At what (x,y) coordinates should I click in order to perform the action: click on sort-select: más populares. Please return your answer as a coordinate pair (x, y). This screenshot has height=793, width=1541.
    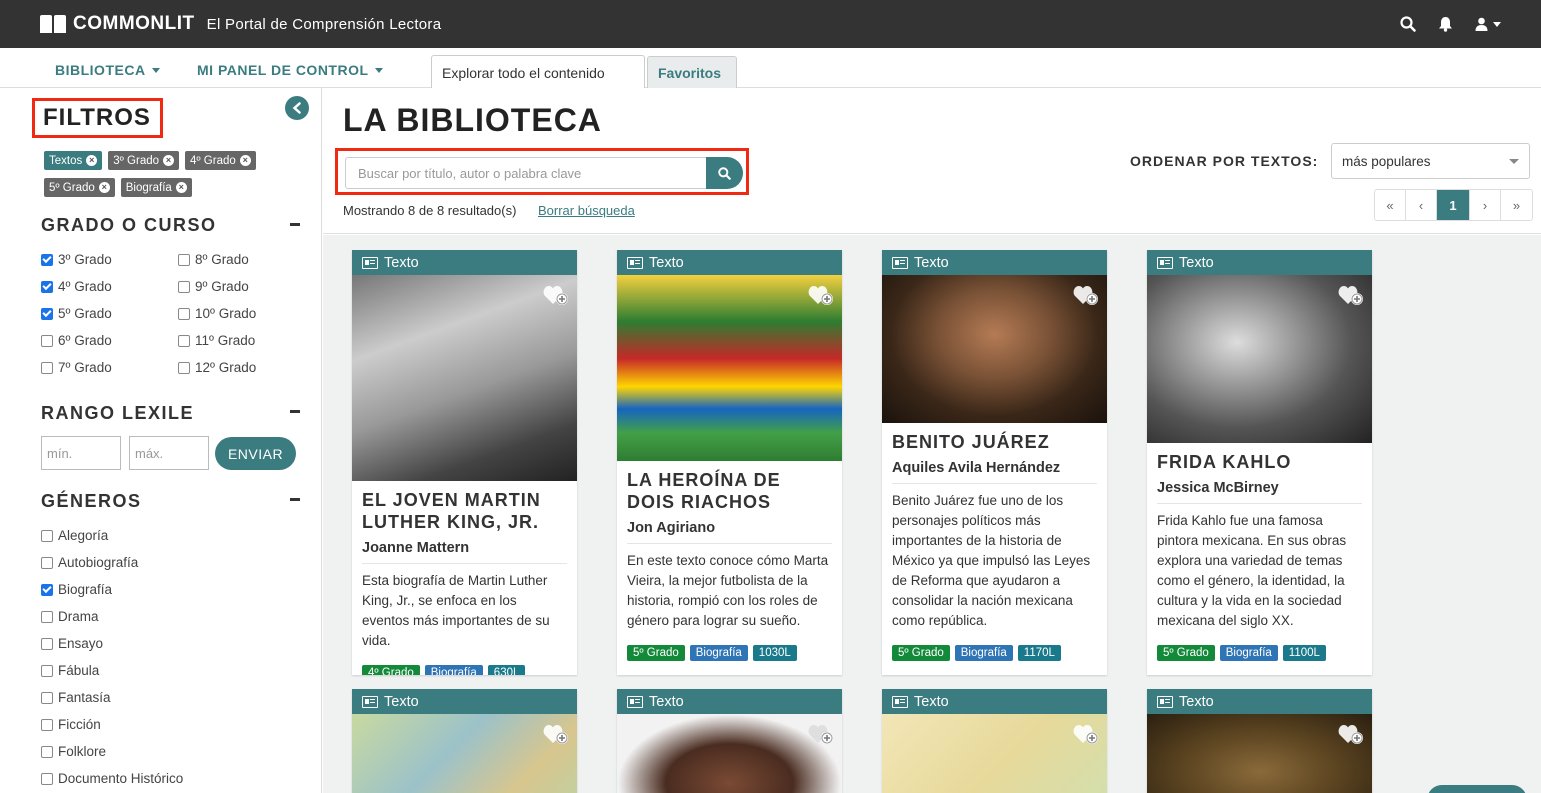
    Looking at the image, I should click on (1430, 161).